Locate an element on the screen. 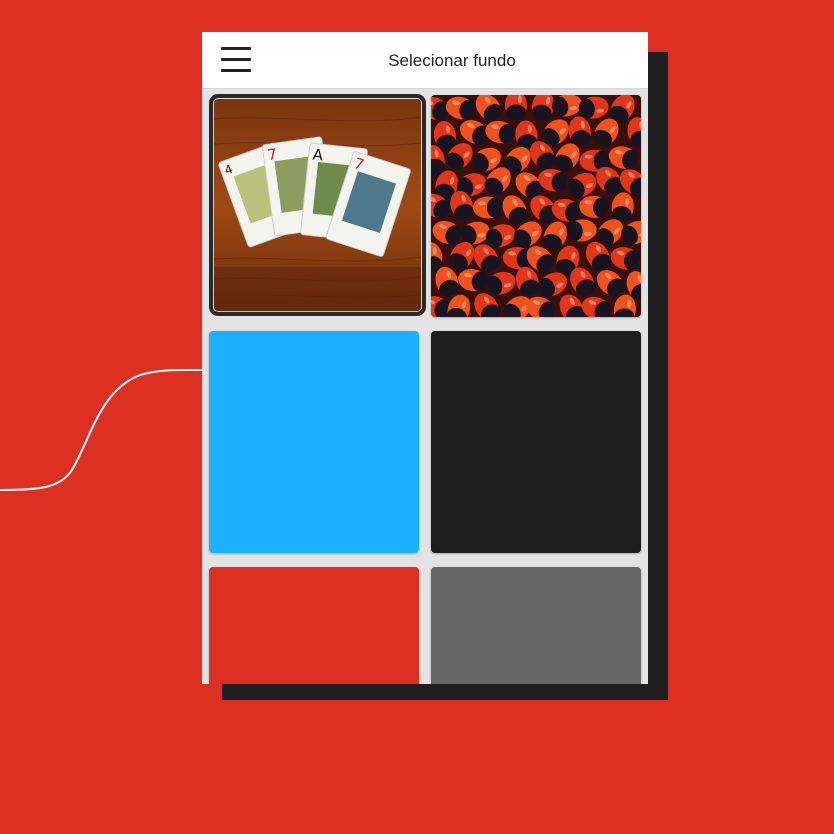 The height and width of the screenshot is (834, 834). background-option-blue is located at coordinates (314, 442).